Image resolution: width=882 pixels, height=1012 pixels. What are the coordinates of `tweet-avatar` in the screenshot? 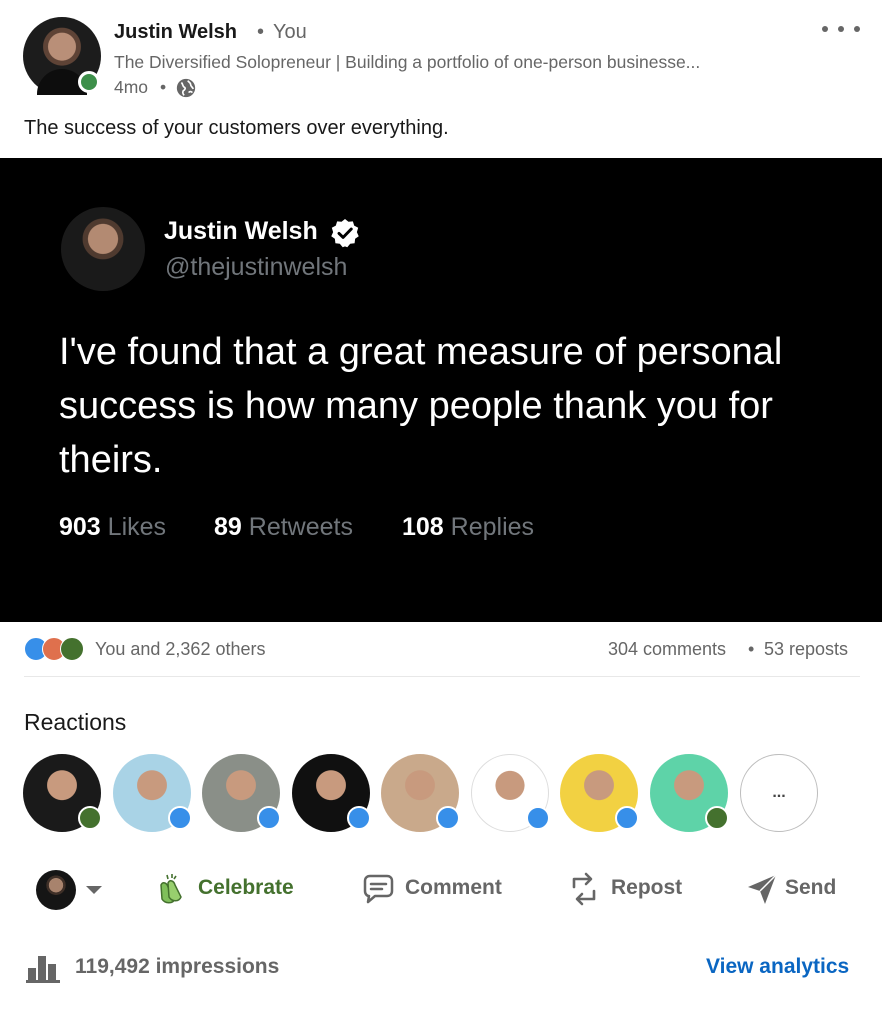 It's located at (103, 249).